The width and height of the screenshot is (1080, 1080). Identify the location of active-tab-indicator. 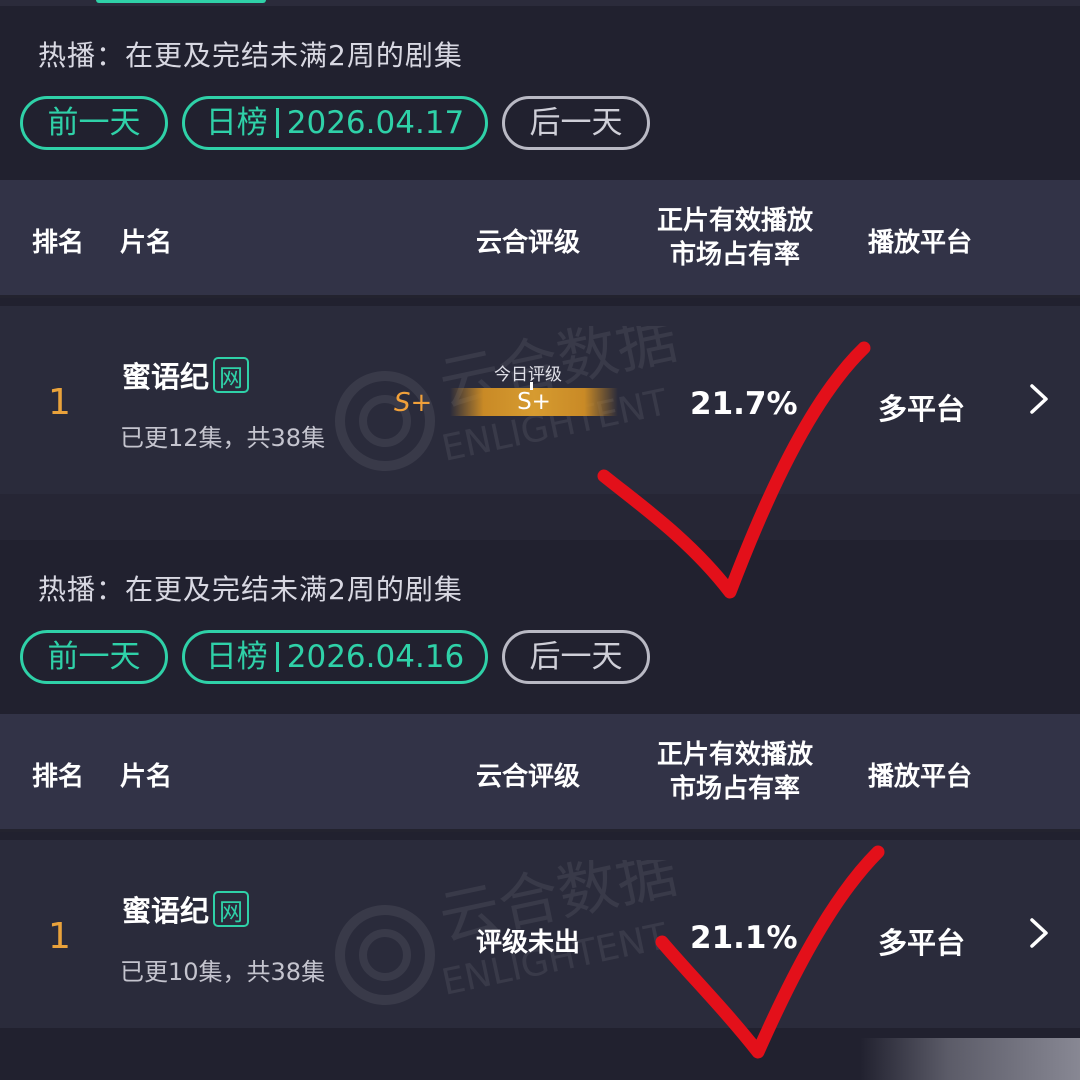
(181, 1).